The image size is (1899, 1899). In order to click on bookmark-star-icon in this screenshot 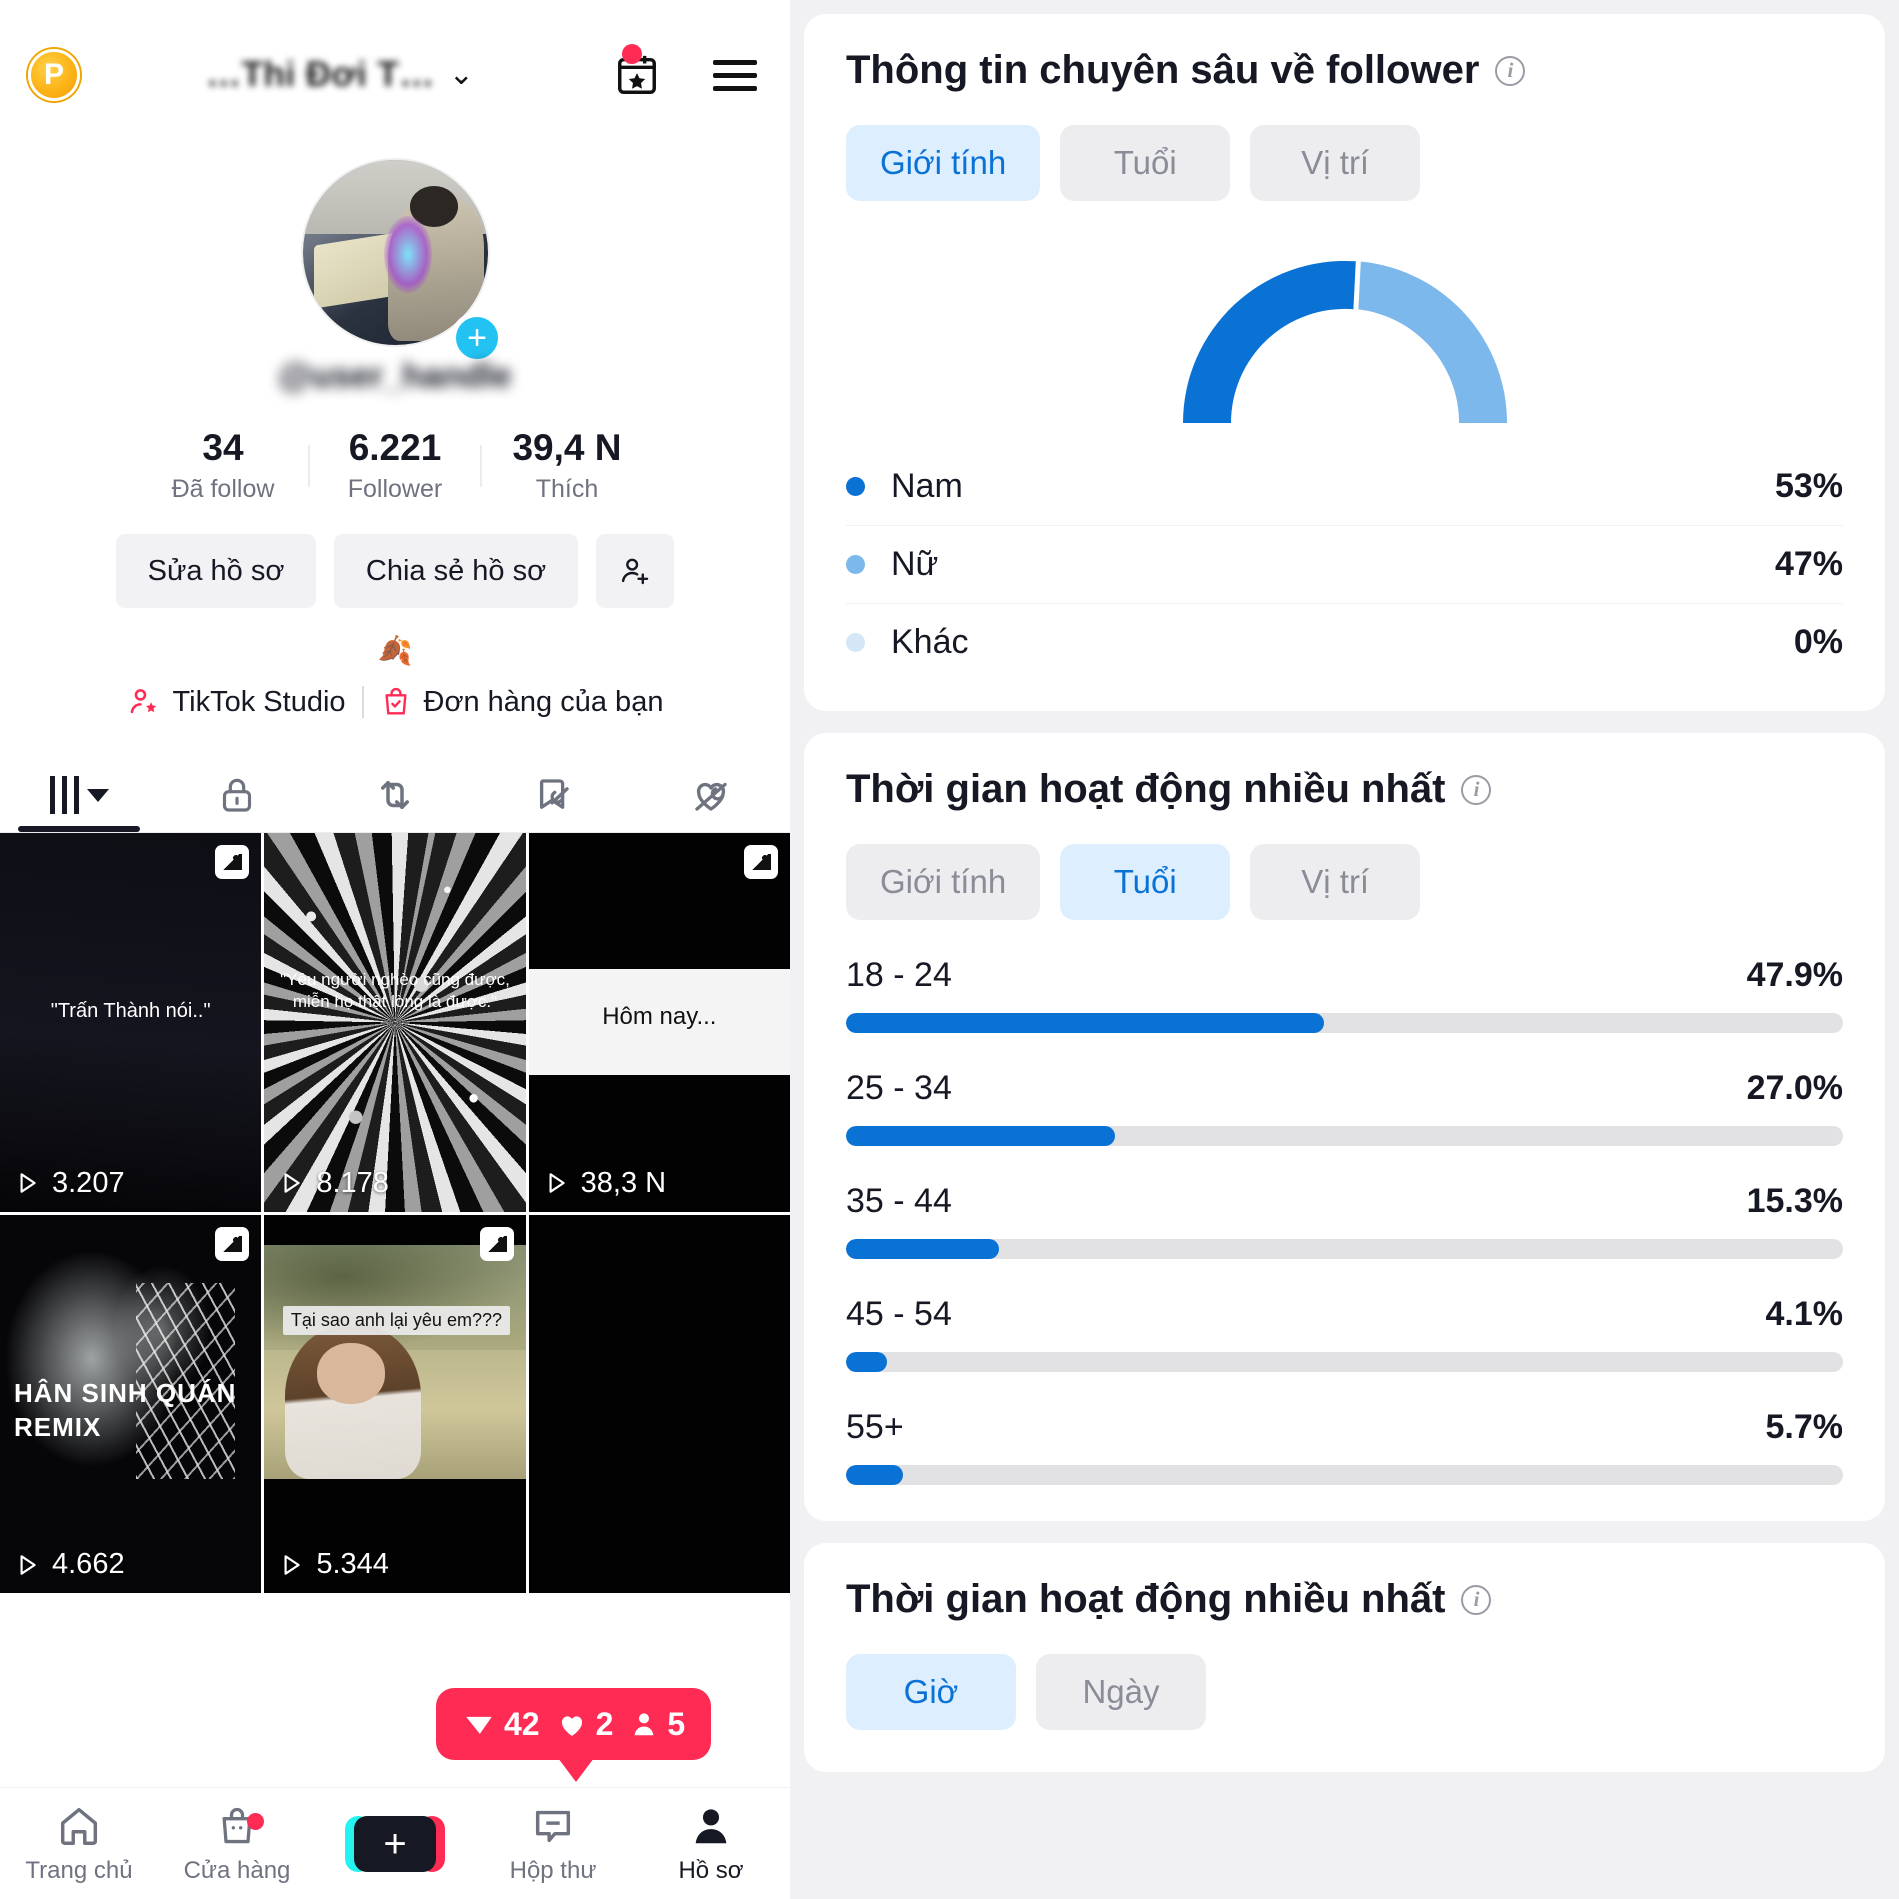, I will do `click(637, 73)`.